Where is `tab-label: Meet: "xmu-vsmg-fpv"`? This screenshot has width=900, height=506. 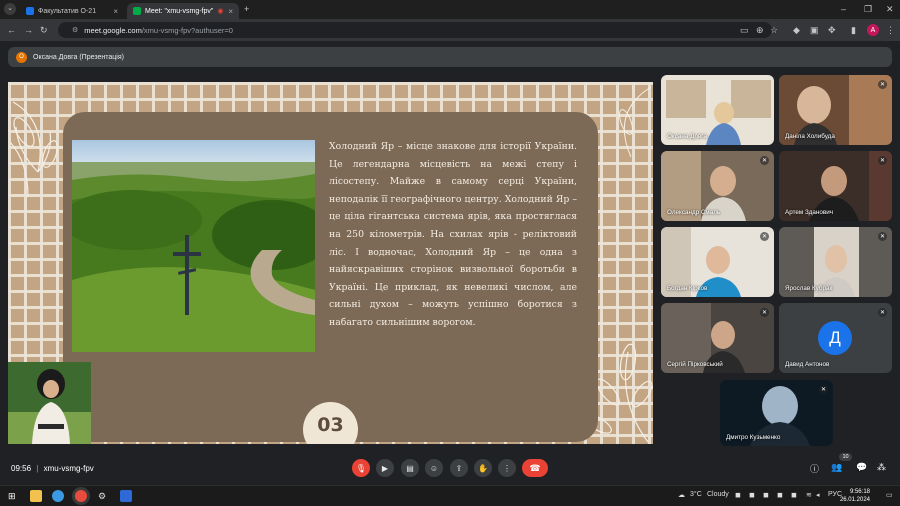 tab-label: Meet: "xmu-vsmg-fpv" is located at coordinates (179, 11).